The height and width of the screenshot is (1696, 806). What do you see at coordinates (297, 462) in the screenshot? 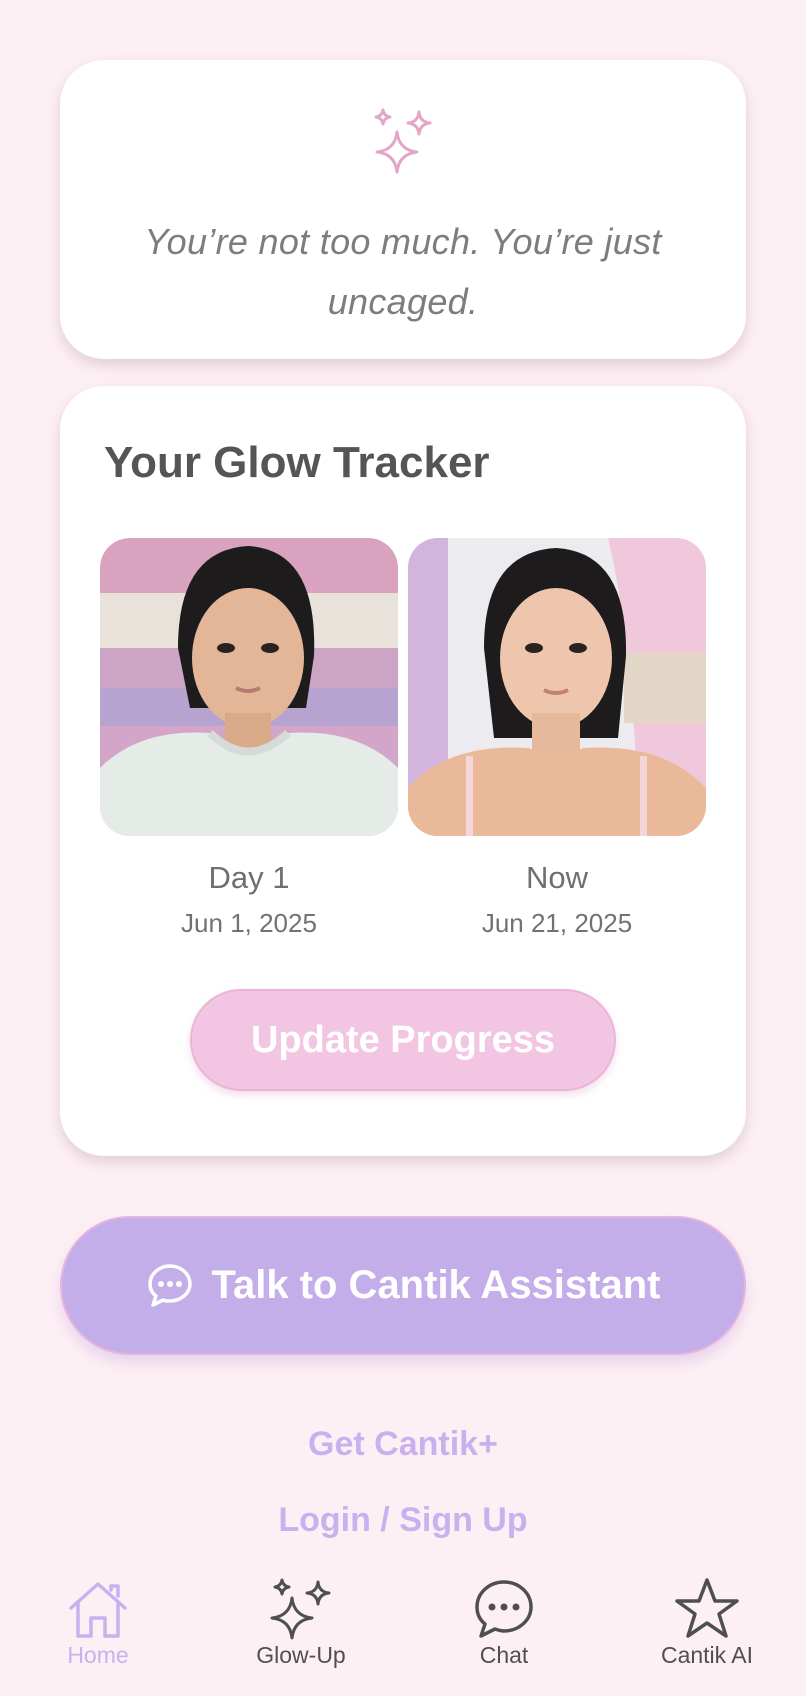
I see `tracker-title: Your Glow Tracker` at bounding box center [297, 462].